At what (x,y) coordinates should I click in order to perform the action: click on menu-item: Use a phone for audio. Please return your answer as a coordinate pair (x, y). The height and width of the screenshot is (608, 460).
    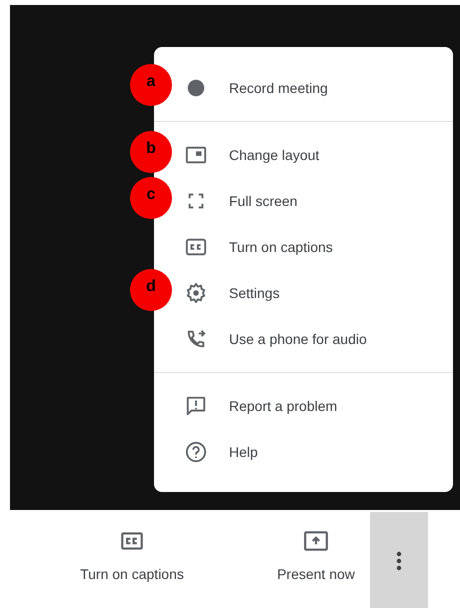
    Looking at the image, I should click on (298, 339).